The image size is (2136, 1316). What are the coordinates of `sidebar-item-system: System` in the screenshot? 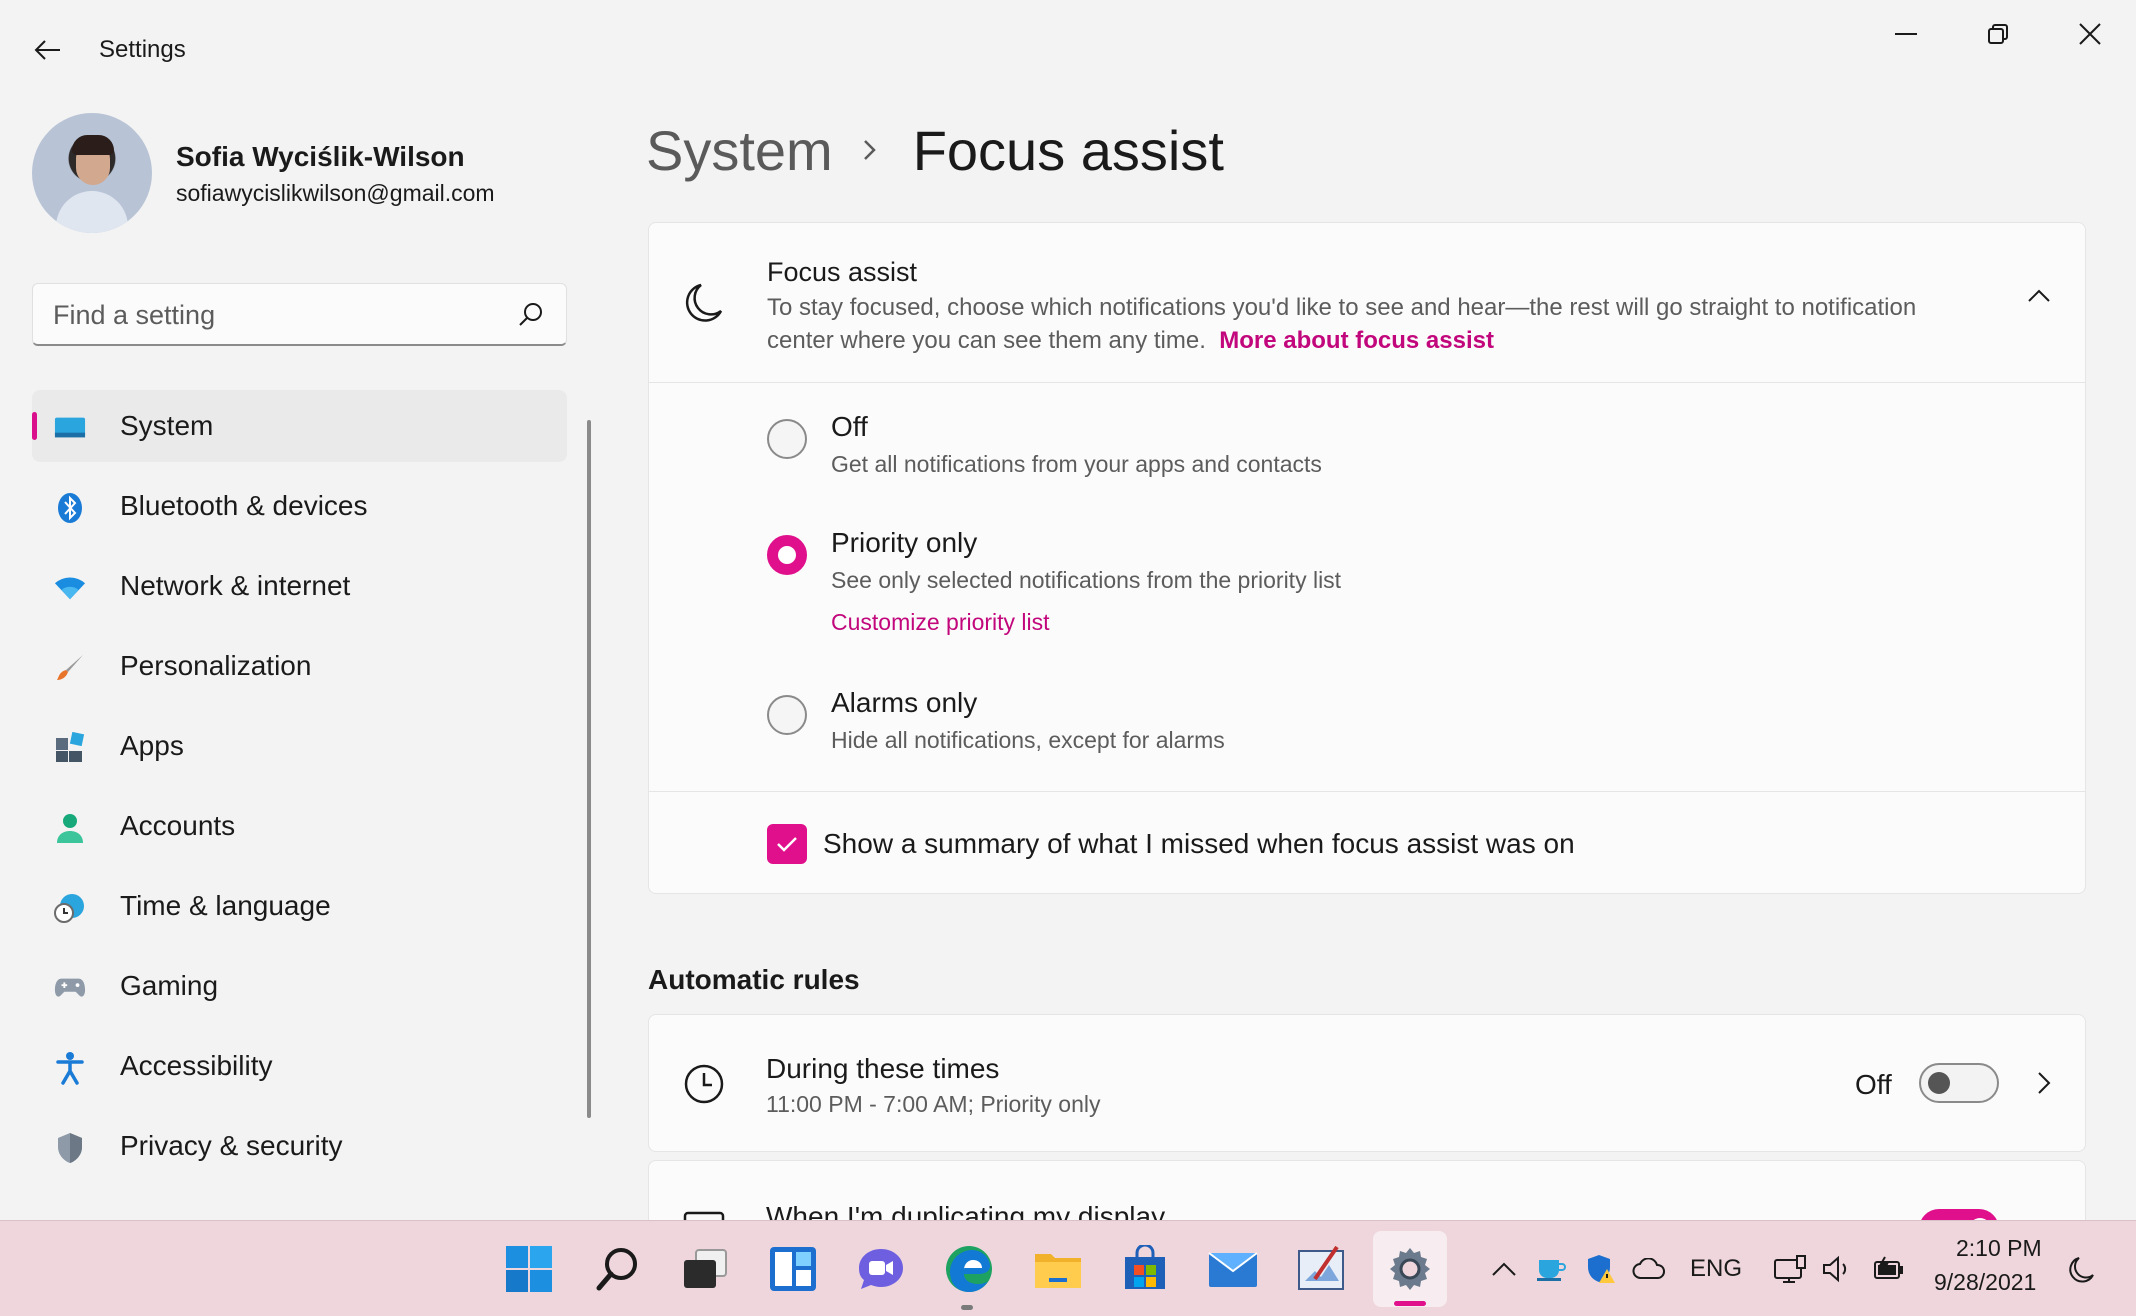 It's located at (299, 426).